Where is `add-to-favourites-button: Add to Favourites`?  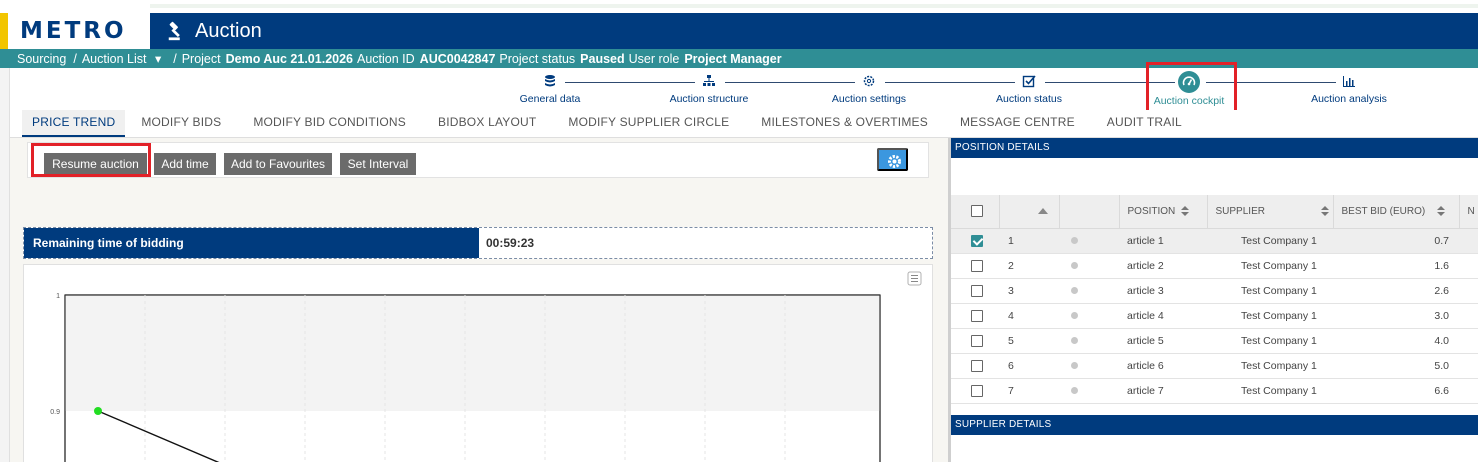
add-to-favourites-button: Add to Favourites is located at coordinates (278, 164).